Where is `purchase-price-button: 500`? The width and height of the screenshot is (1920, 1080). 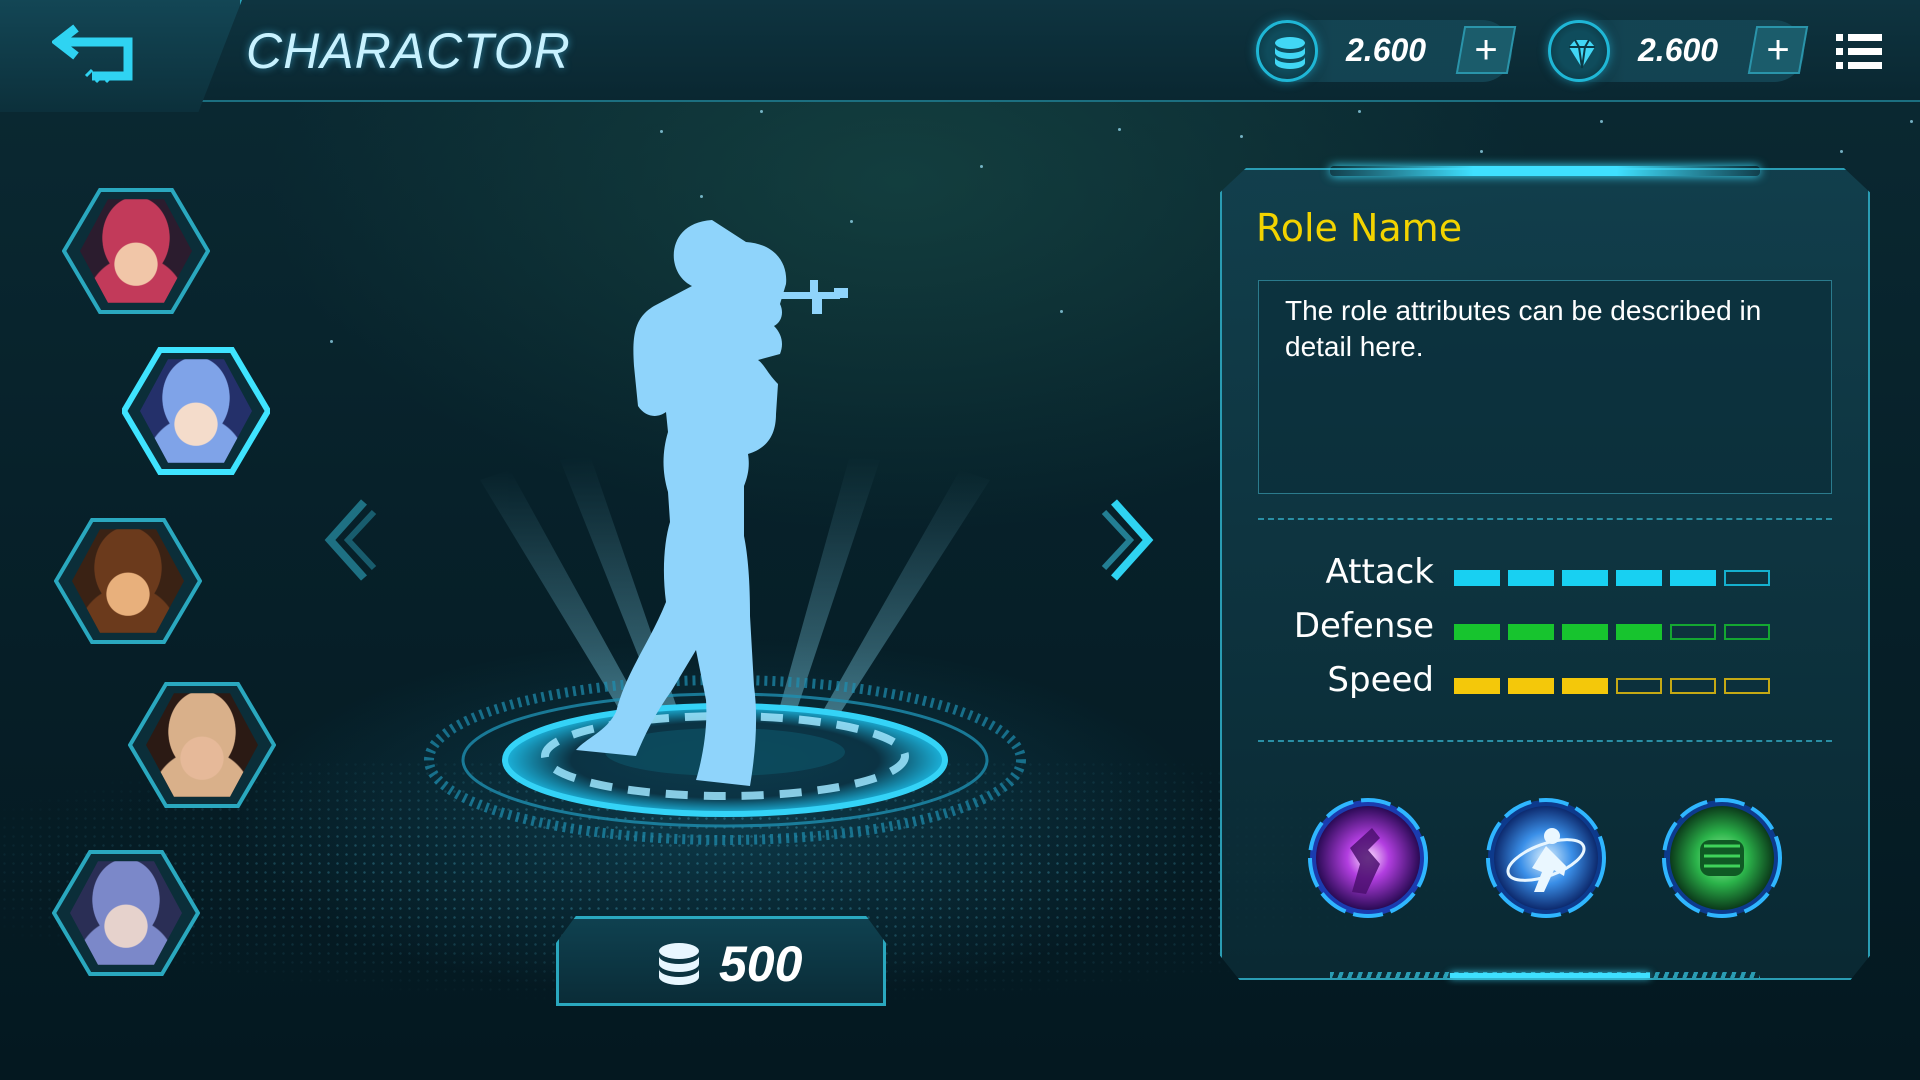
purchase-price-button: 500 is located at coordinates (721, 961).